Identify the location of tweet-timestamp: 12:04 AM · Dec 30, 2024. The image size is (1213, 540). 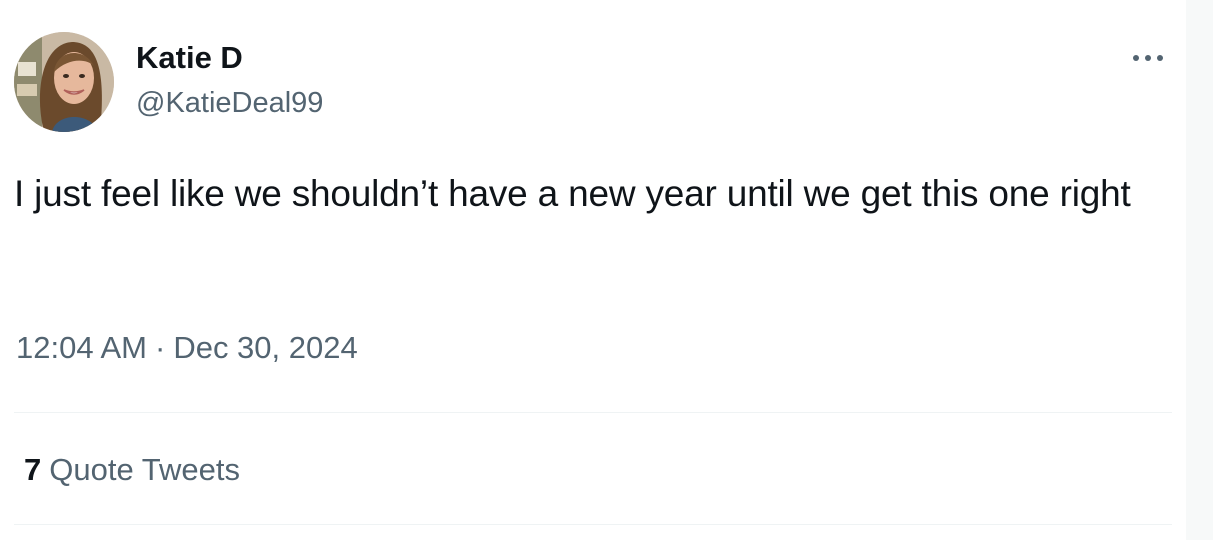
(187, 348).